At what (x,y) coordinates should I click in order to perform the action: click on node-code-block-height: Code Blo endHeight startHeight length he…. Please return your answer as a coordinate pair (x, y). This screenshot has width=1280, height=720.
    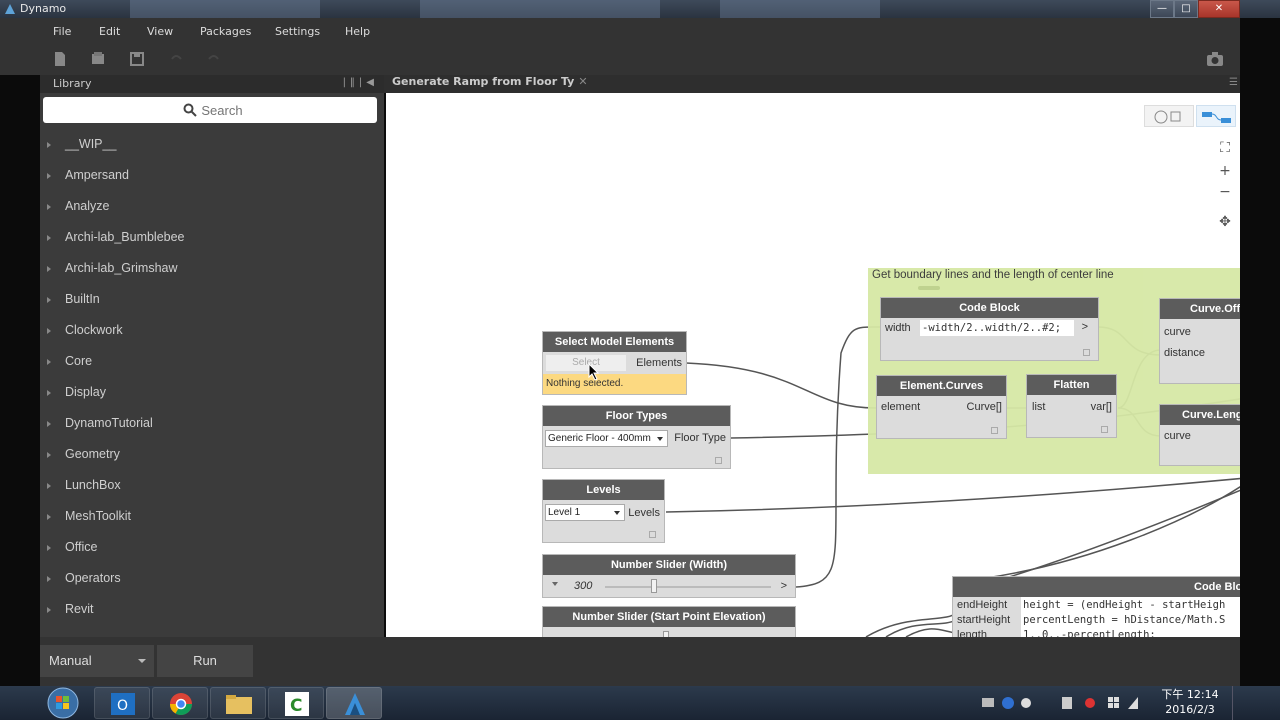
    Looking at the image, I should click on (1096, 606).